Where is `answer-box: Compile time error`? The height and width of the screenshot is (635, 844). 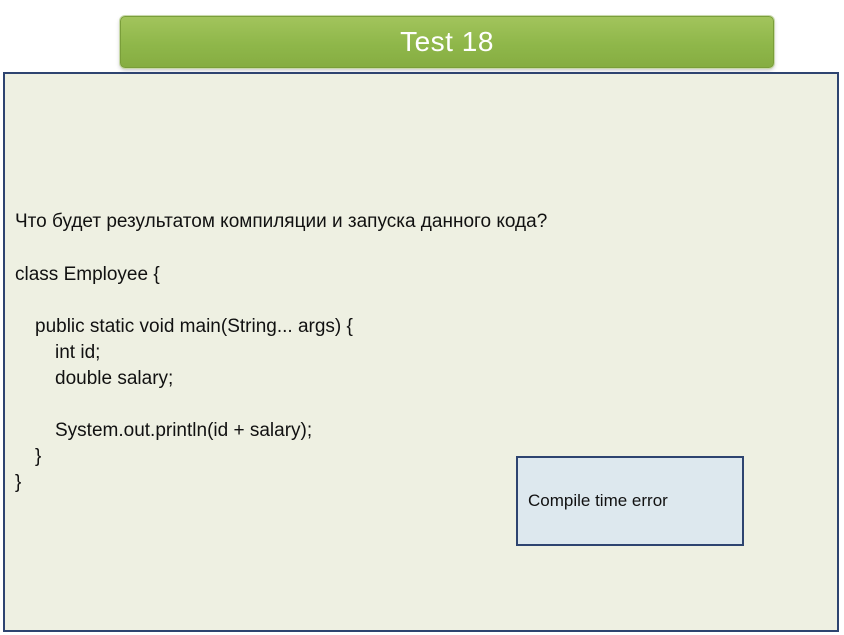
answer-box: Compile time error is located at coordinates (630, 501).